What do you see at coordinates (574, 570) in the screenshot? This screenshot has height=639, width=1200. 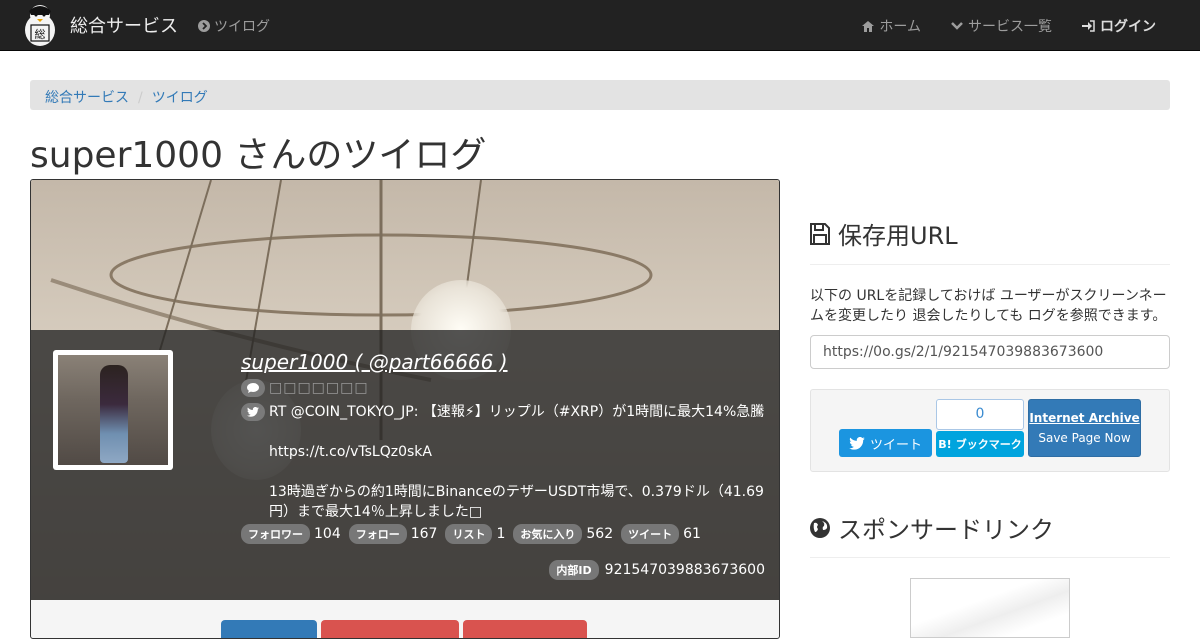 I see `internal-id-badge: 内部ID` at bounding box center [574, 570].